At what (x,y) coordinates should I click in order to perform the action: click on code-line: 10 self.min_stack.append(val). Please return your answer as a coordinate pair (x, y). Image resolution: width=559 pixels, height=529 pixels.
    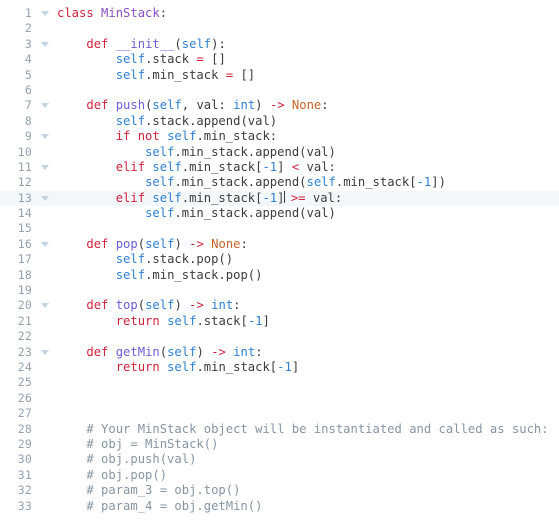
    Looking at the image, I should click on (279, 152).